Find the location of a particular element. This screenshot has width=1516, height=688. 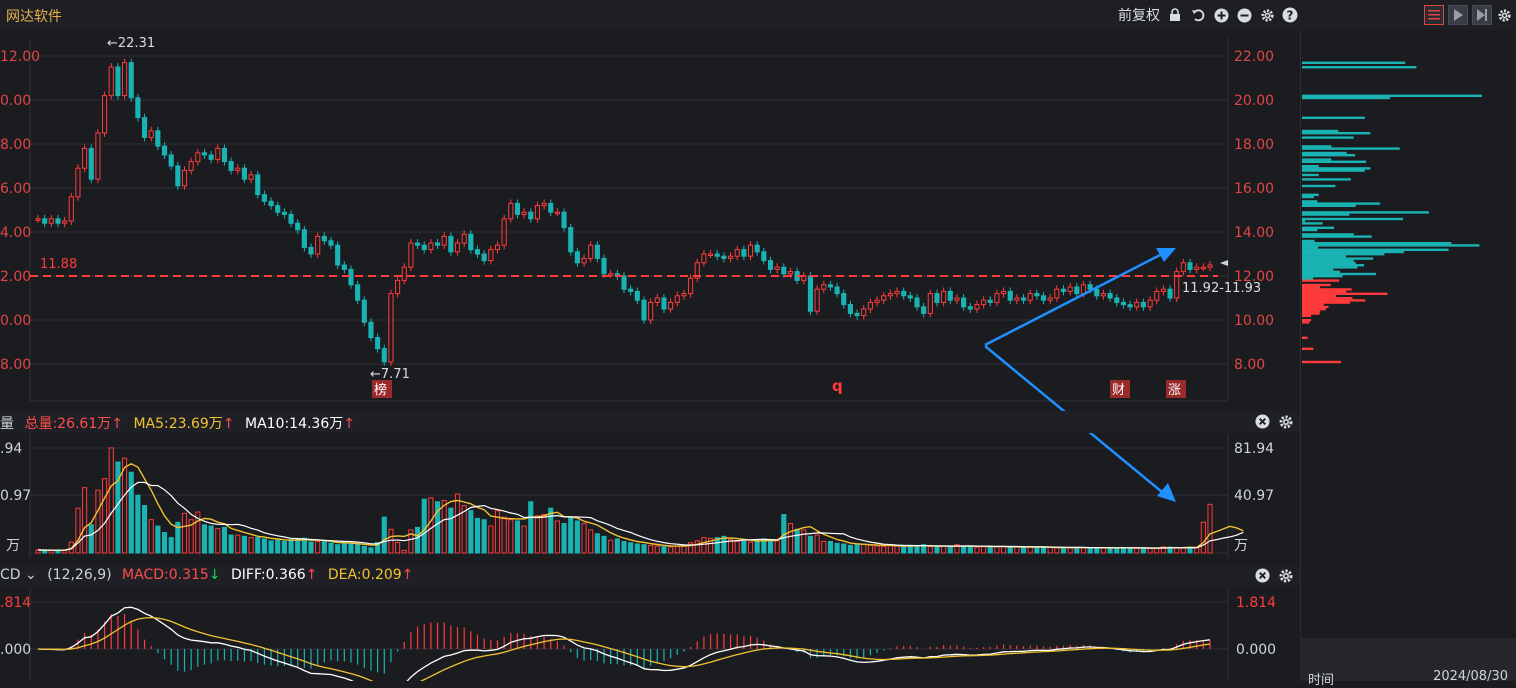

ma5-value: MA5:23.69万 is located at coordinates (178, 424).